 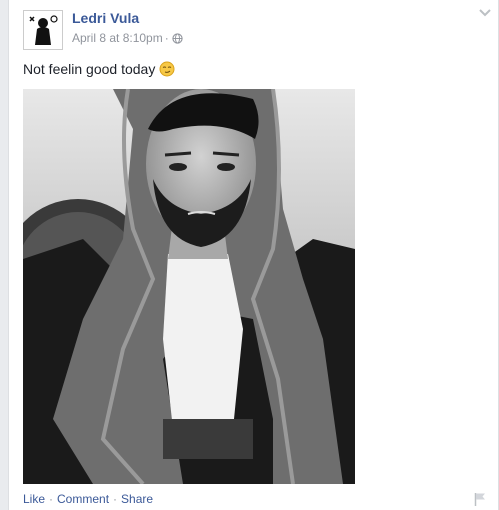 I want to click on flag-icon, so click(x=480, y=499).